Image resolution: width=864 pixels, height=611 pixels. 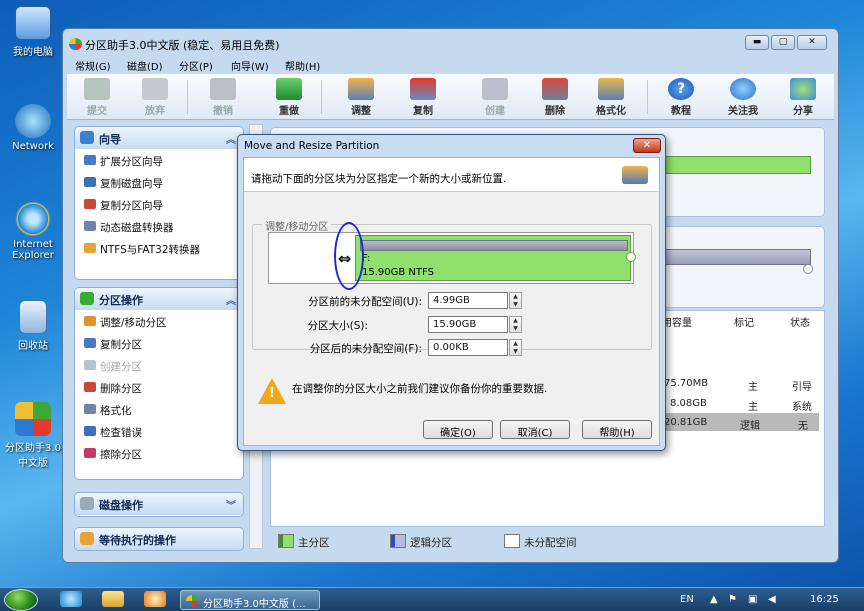 I want to click on dialog-instruction: 请拖动下面的分区块为分区指定一个新的大小或新位置., so click(x=379, y=179).